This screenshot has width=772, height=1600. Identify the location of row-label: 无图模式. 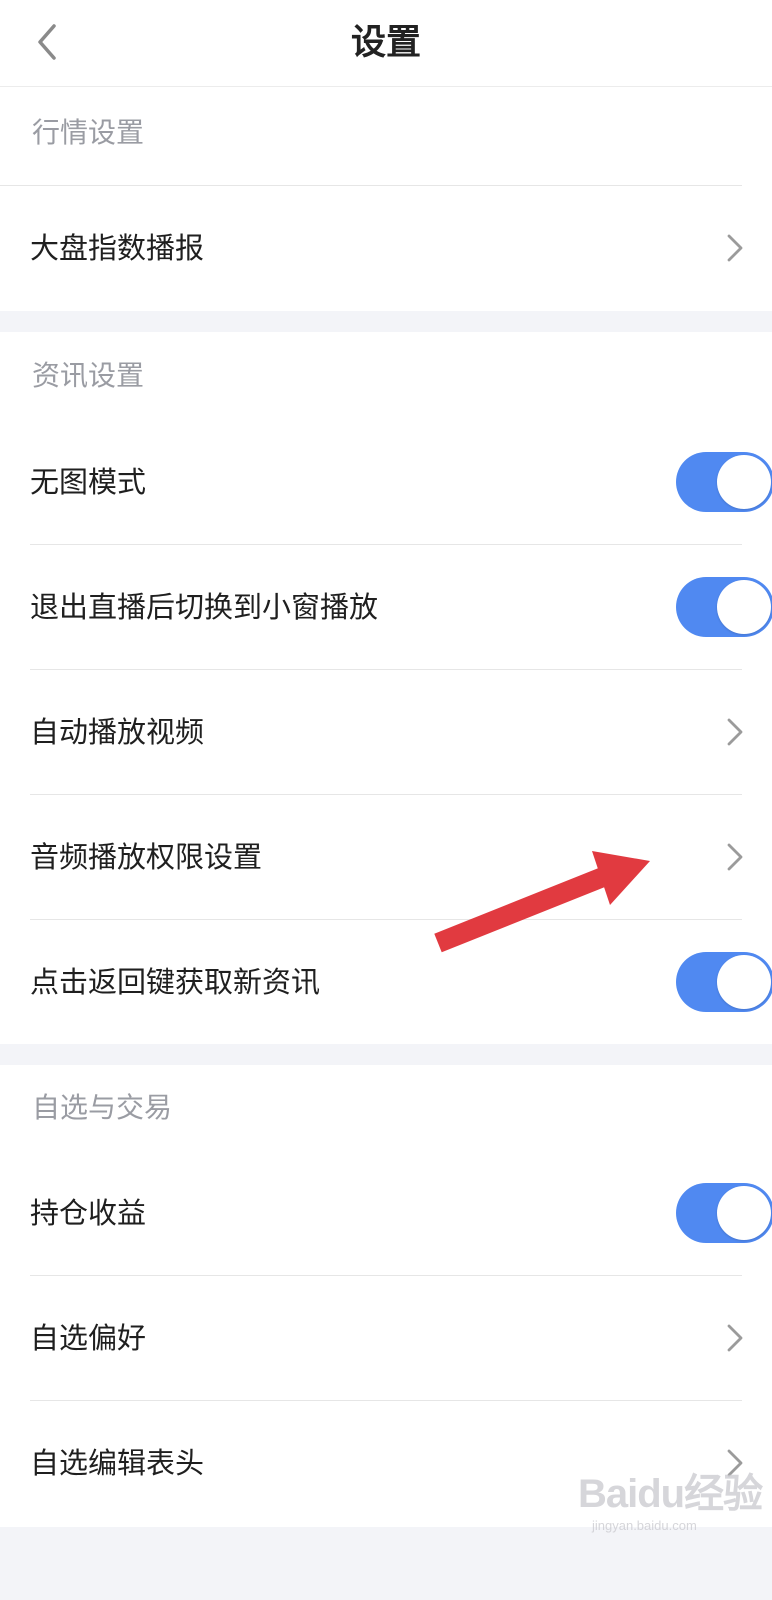
(88, 482).